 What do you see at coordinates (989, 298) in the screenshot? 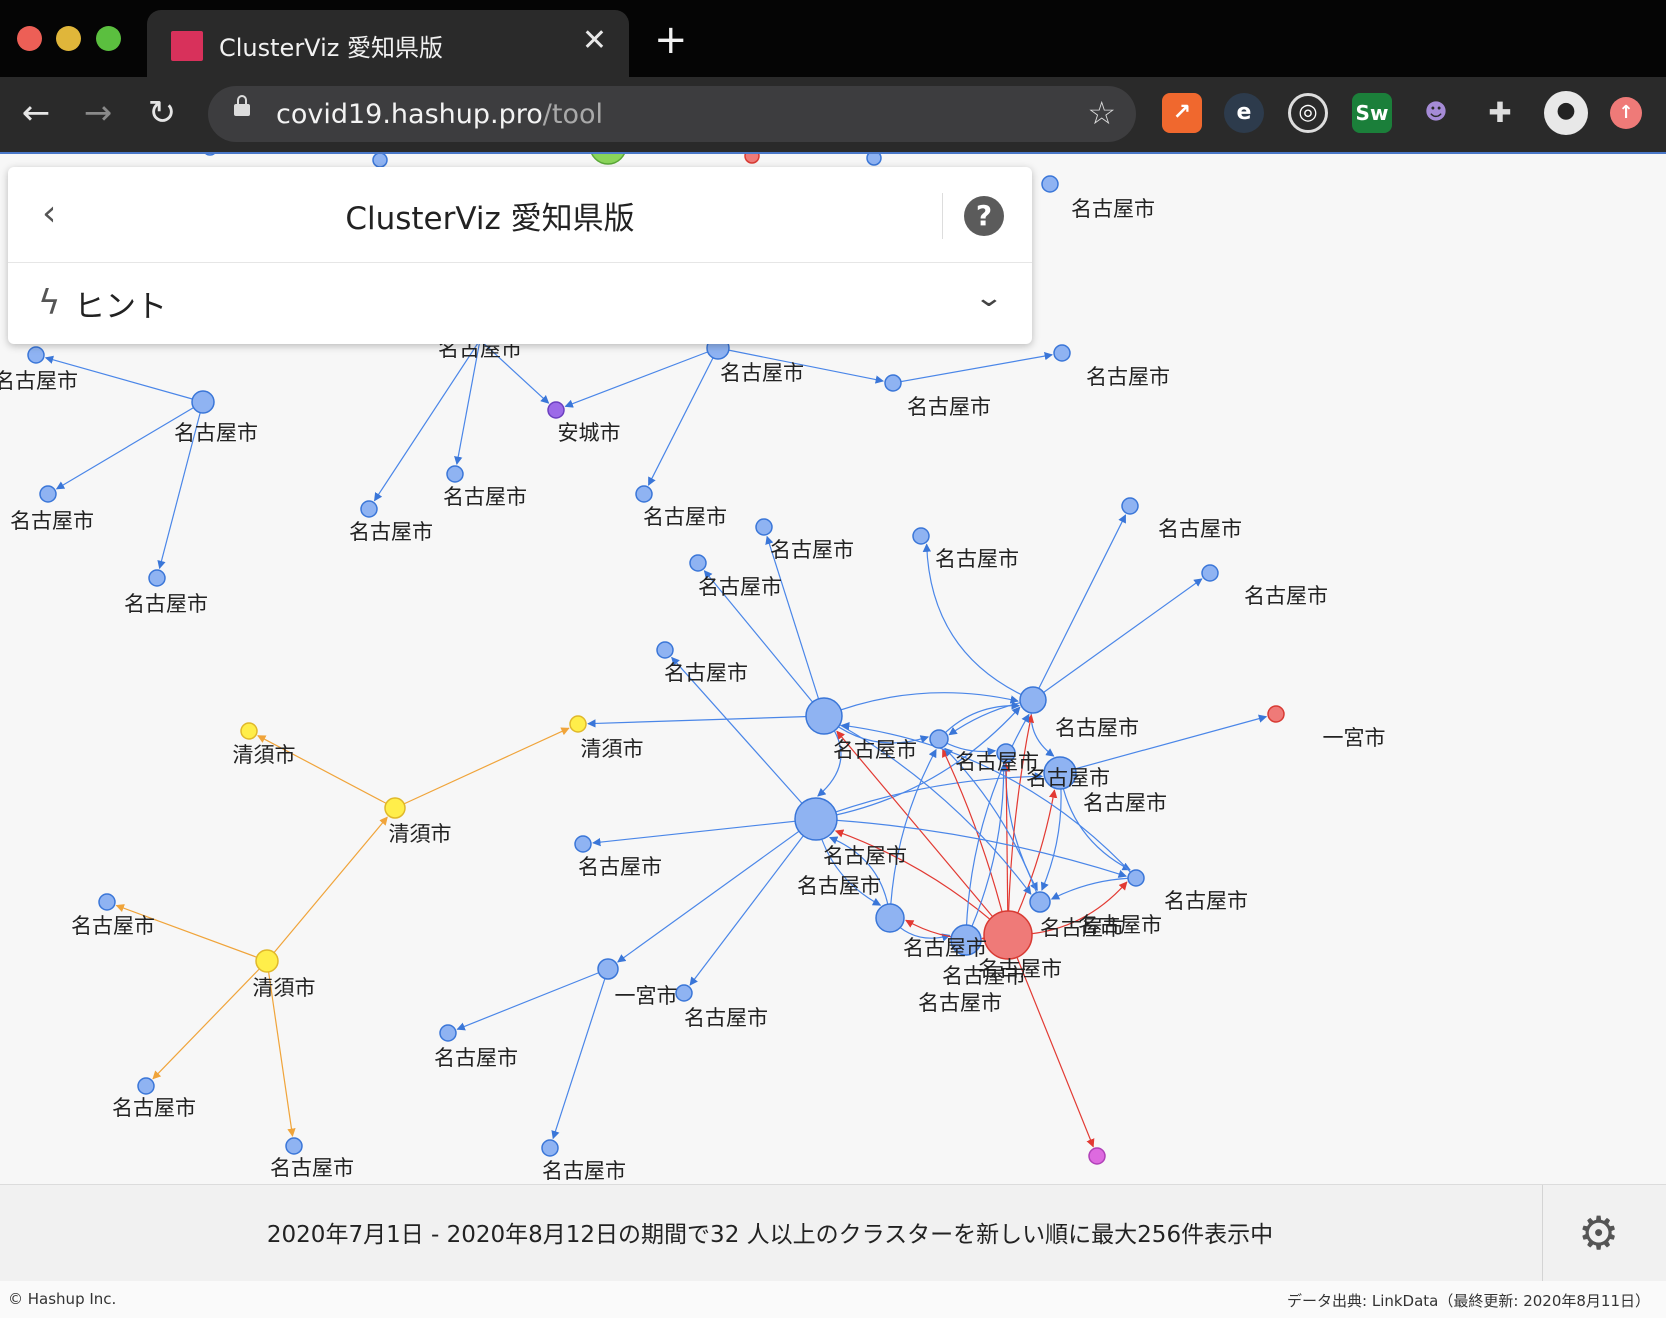
I see `chevron-down-icon: ⌄` at bounding box center [989, 298].